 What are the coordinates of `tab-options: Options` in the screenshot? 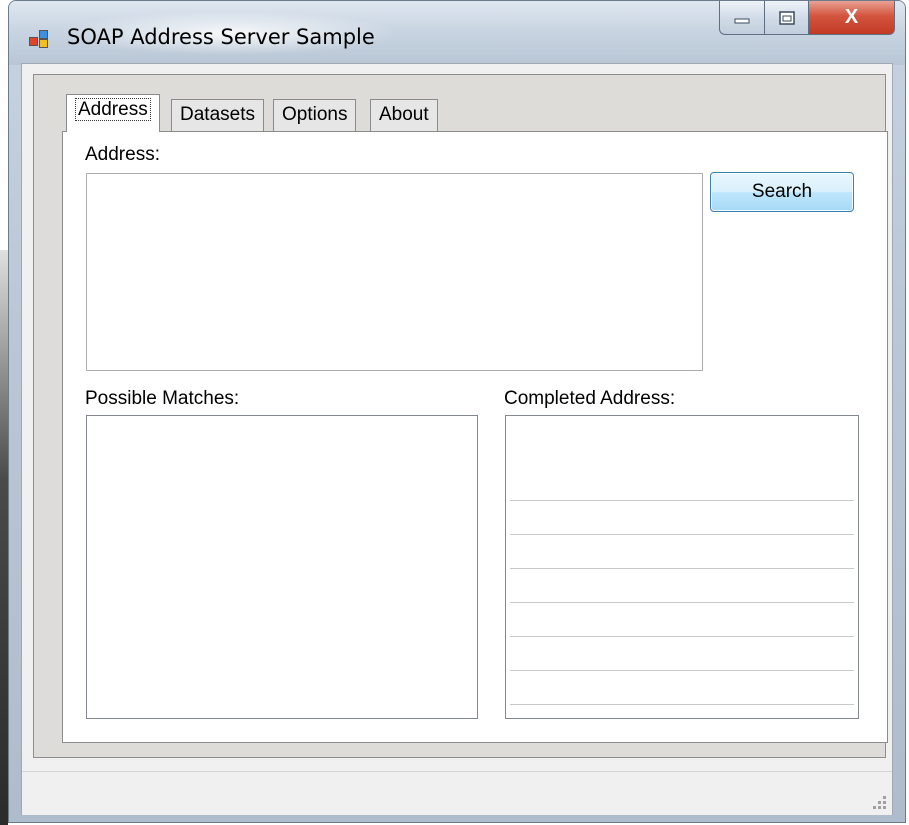 It's located at (315, 115).